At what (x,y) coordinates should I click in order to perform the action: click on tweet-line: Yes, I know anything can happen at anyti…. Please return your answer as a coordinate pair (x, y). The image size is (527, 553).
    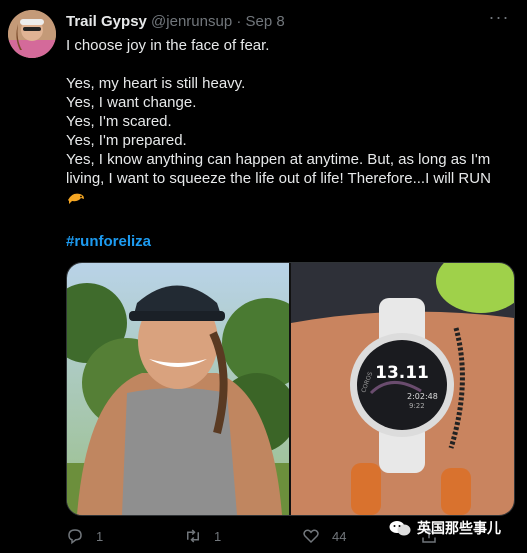
    Looking at the image, I should click on (278, 159).